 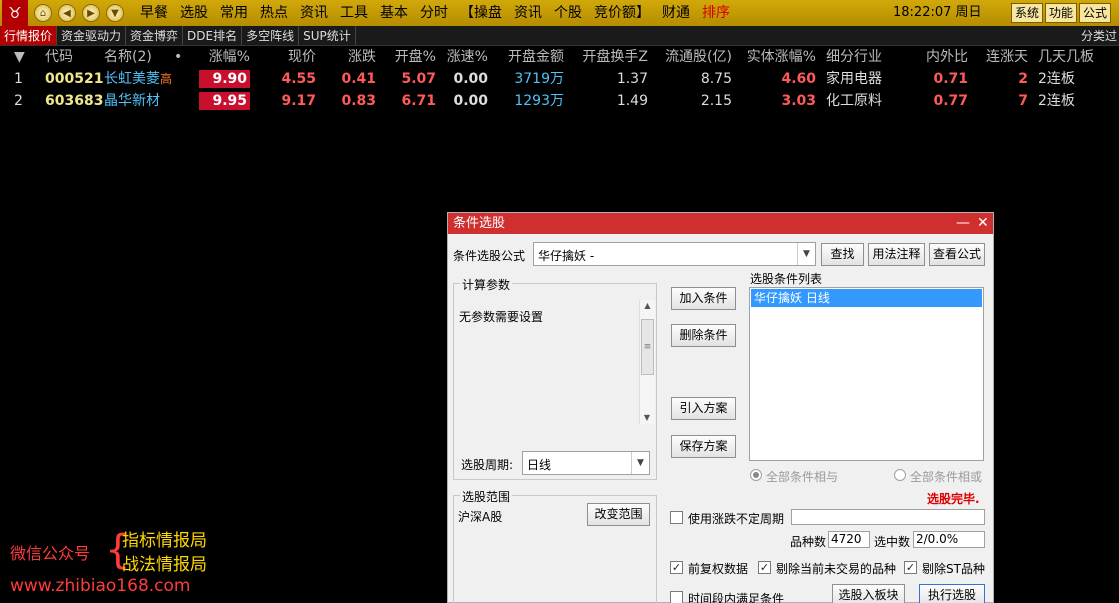 What do you see at coordinates (716, 79) in the screenshot?
I see `float-shares-cell: 8.75` at bounding box center [716, 79].